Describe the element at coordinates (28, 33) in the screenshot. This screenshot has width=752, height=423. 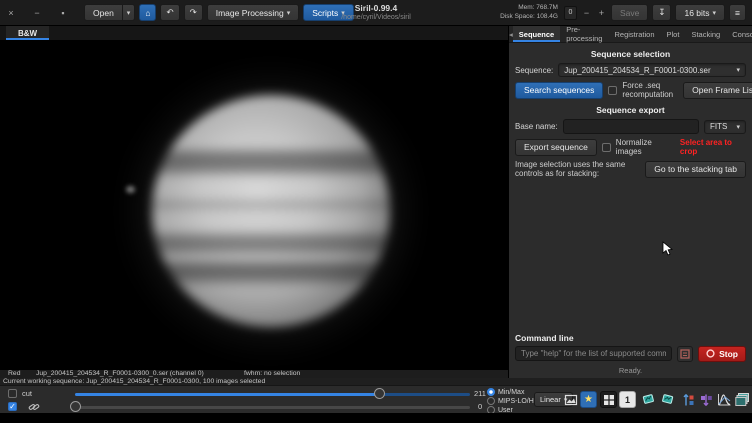
I see `channel-tab-bw: B&W` at that location.